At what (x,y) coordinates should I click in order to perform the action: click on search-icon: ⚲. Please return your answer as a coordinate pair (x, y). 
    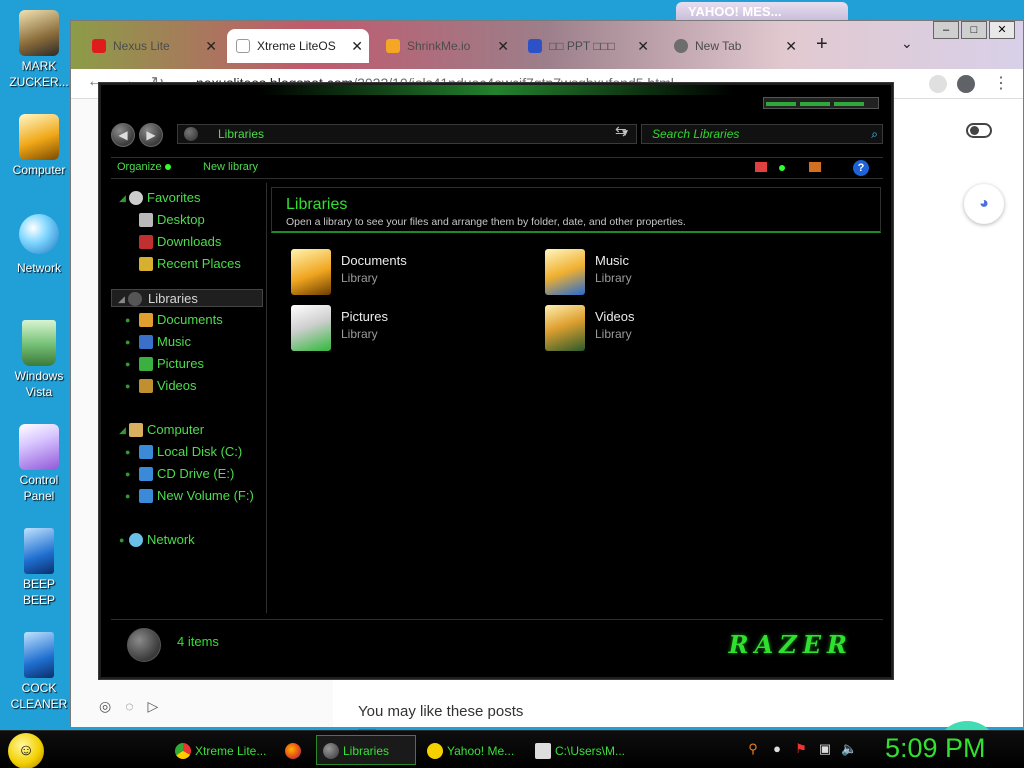
    Looking at the image, I should click on (753, 749).